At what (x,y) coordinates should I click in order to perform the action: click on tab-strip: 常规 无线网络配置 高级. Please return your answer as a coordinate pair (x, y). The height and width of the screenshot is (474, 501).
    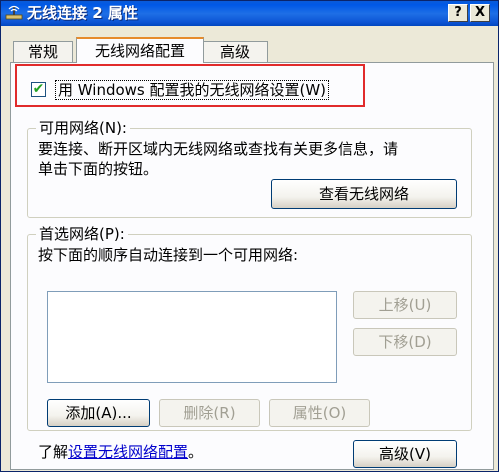
    Looking at the image, I should click on (249, 50).